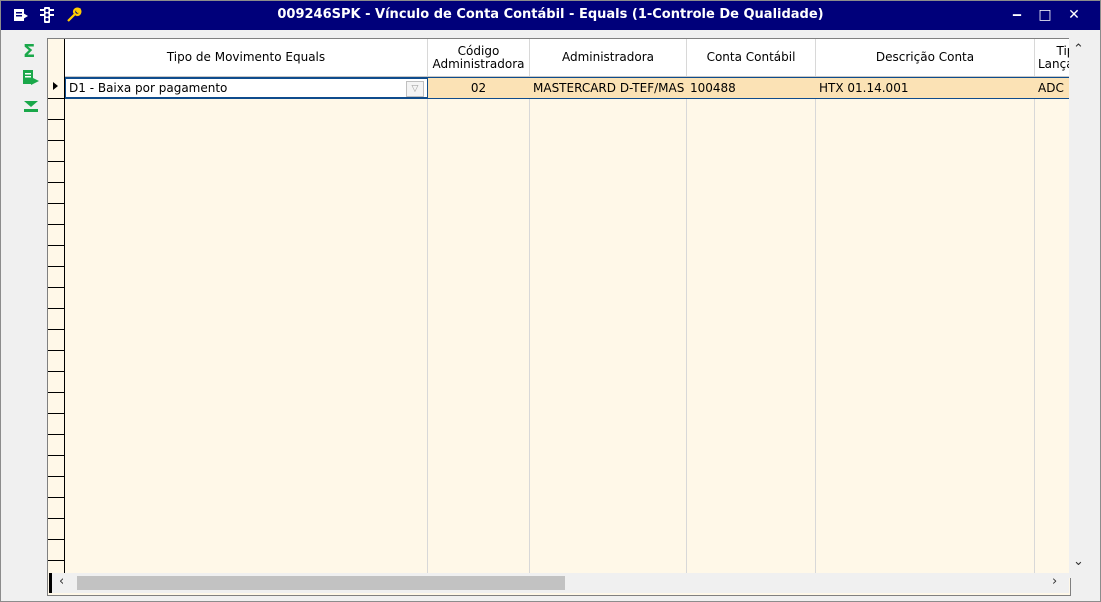 This screenshot has width=1101, height=602. What do you see at coordinates (31, 106) in the screenshot?
I see `filter-down-icon` at bounding box center [31, 106].